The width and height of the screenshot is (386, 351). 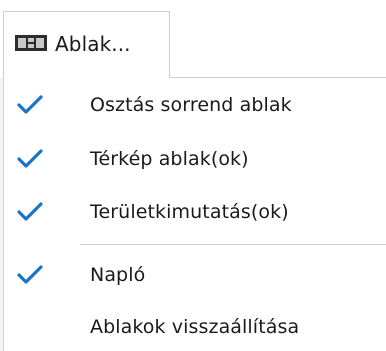 What do you see at coordinates (189, 212) in the screenshot?
I see `menu-item-label: Területkimutatás(ok)` at bounding box center [189, 212].